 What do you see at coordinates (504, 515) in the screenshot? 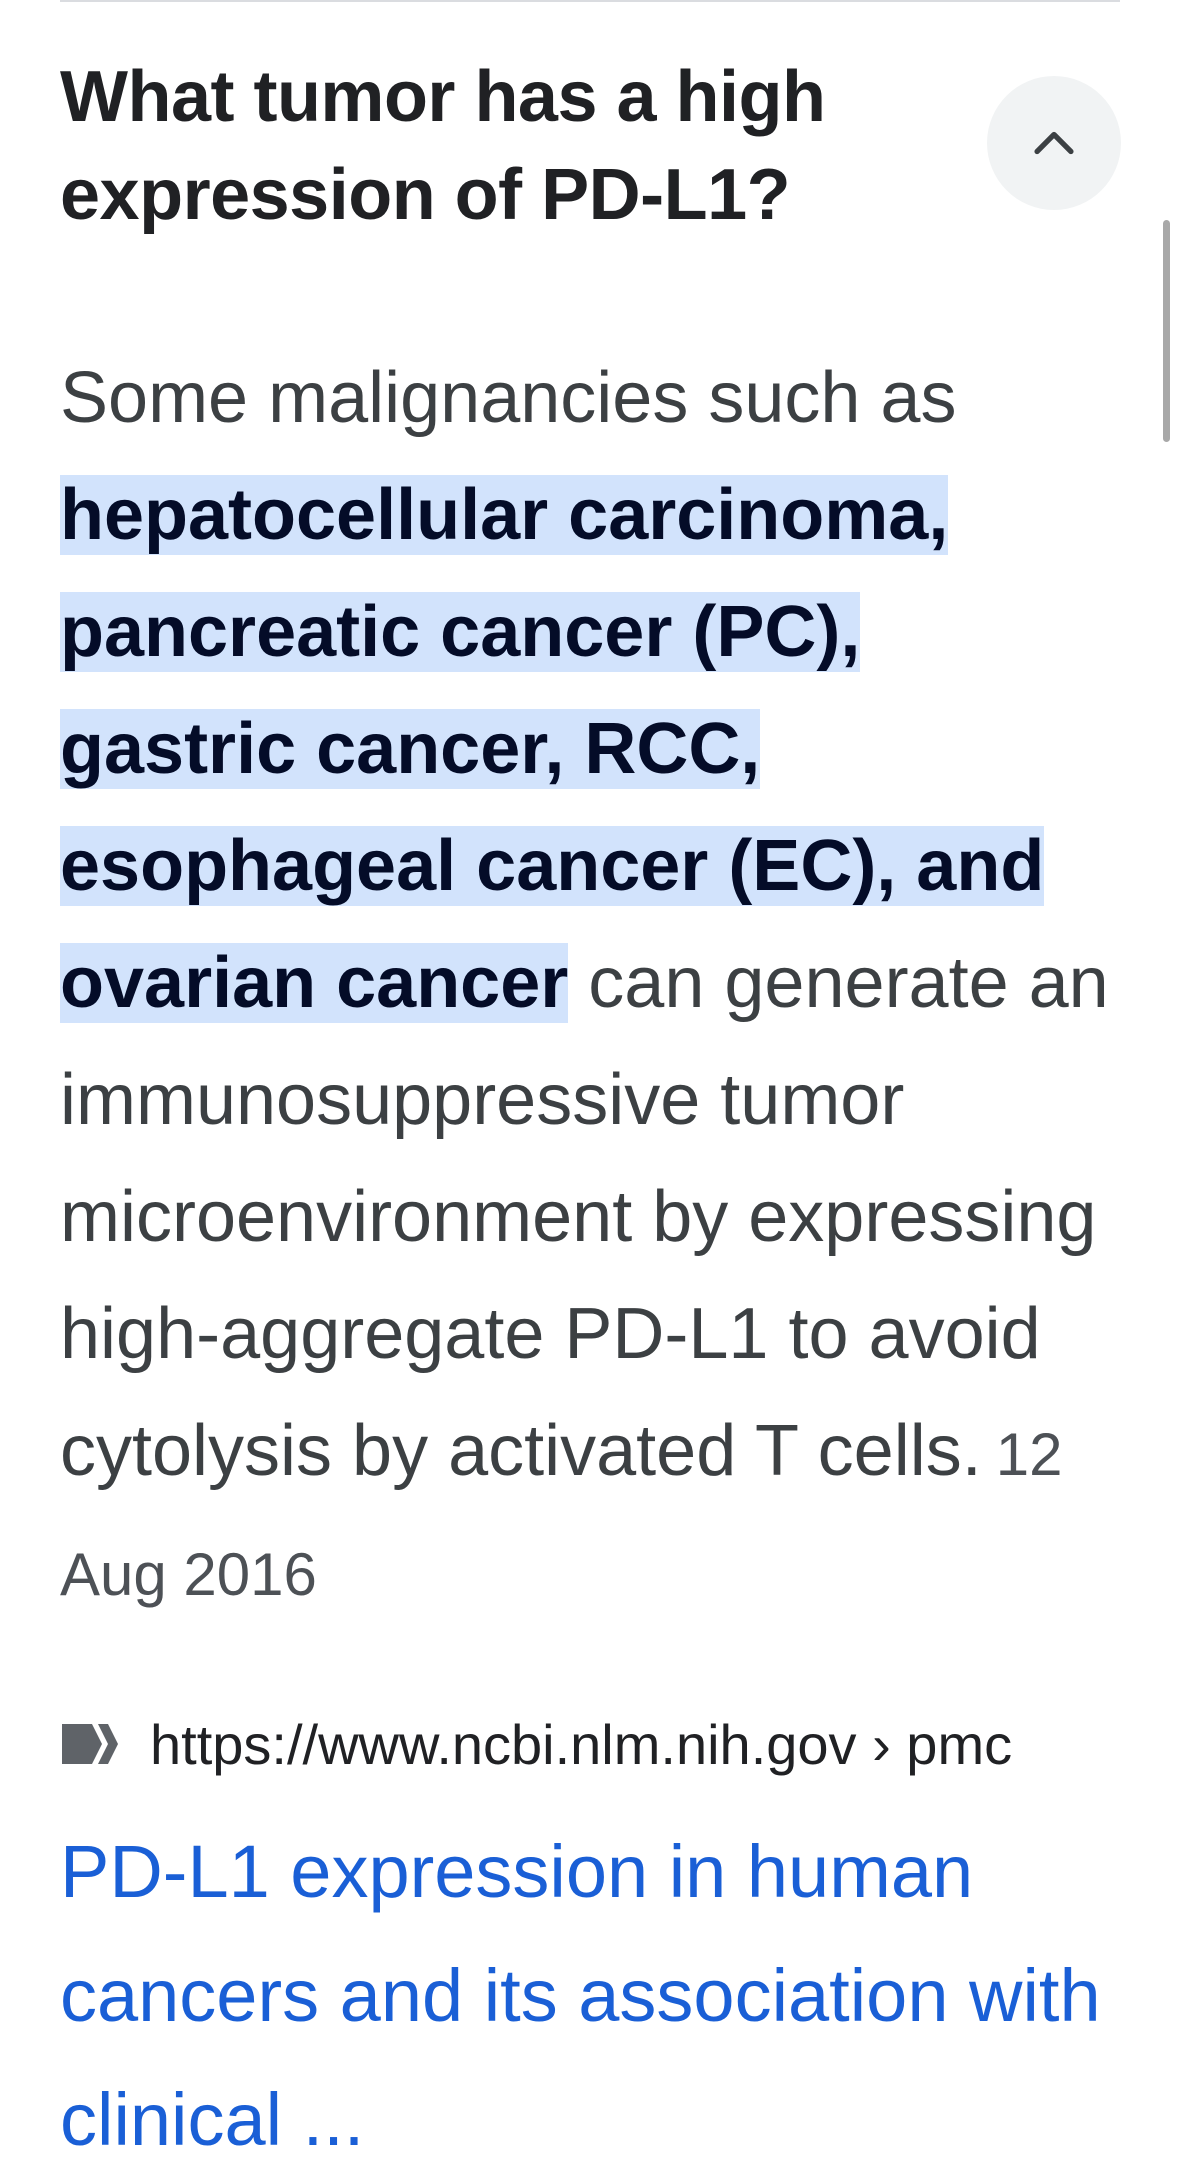
I see `answer-highlight: hepatocellular carcinoma,` at bounding box center [504, 515].